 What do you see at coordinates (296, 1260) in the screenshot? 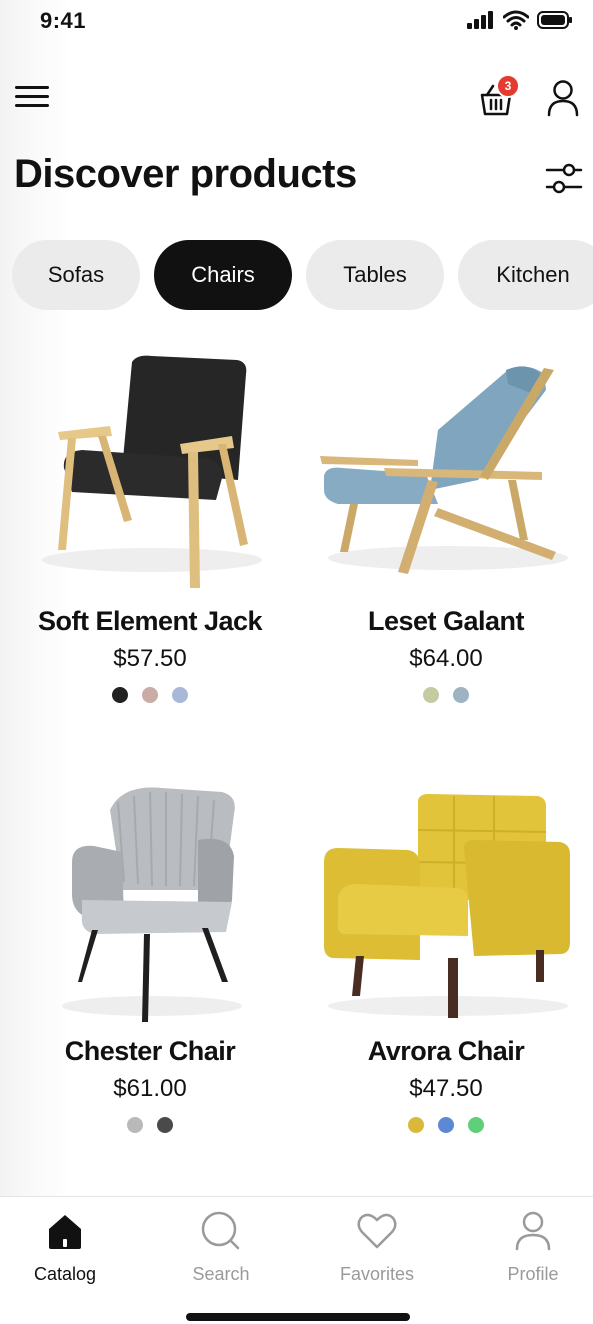
I see `bottom-nav: Catalog Search Favorites Profile` at bounding box center [296, 1260].